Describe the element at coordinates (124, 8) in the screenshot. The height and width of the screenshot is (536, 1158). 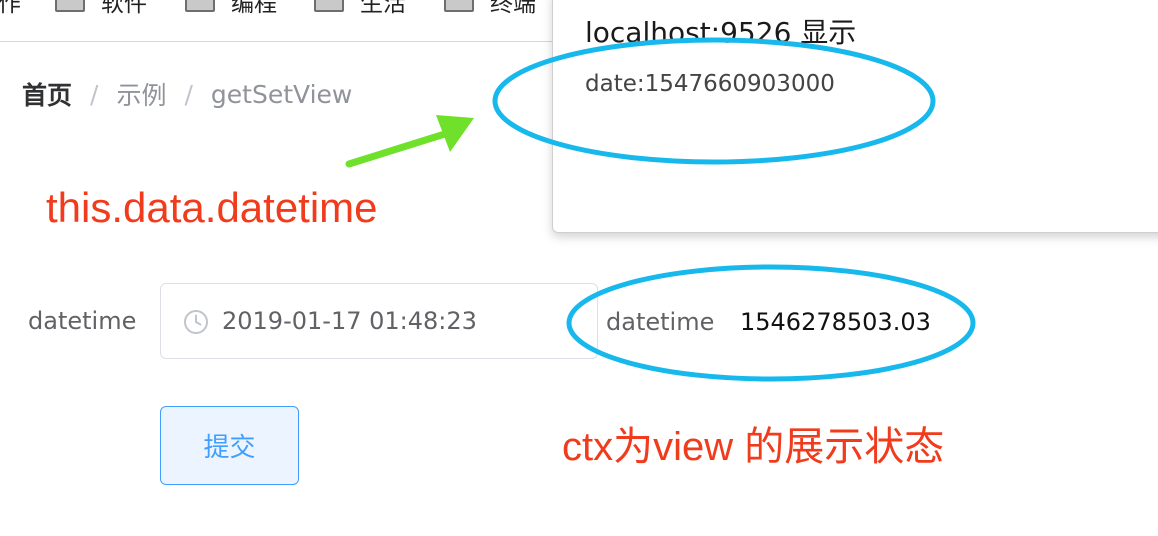
I see `bookmark-label: 软件` at that location.